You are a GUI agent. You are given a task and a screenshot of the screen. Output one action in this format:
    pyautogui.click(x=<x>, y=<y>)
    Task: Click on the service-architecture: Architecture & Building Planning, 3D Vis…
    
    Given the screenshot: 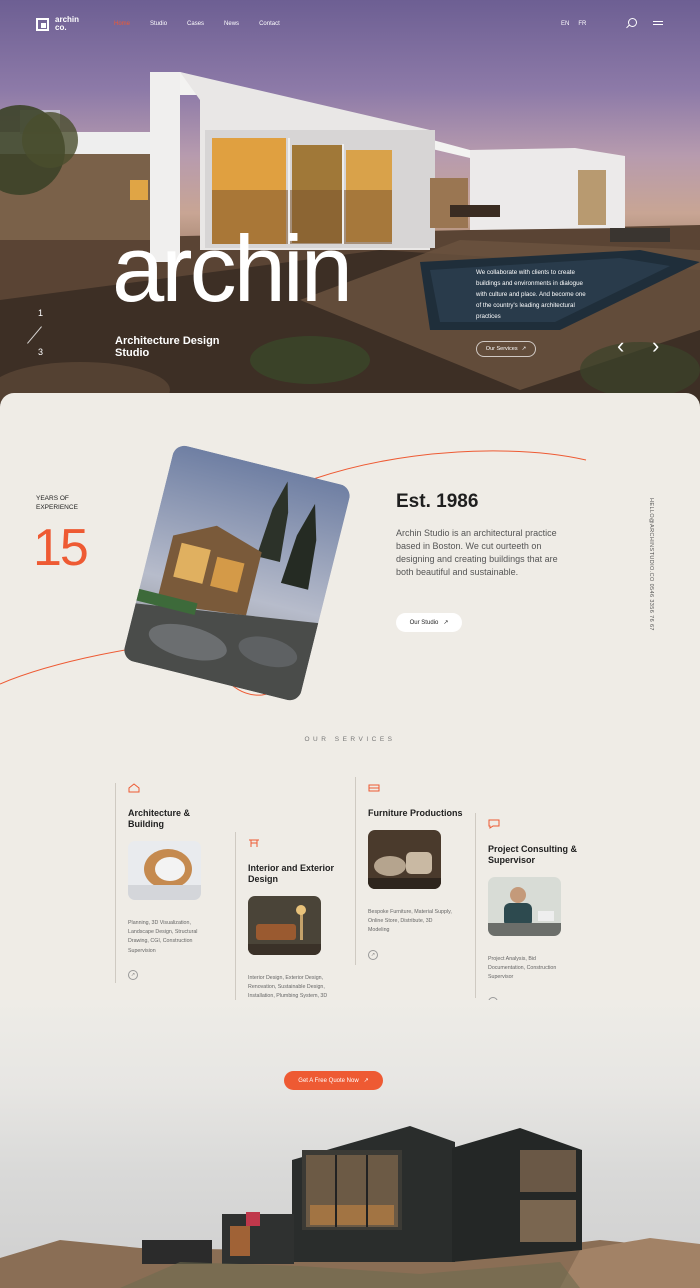 What is the action you would take?
    pyautogui.click(x=176, y=883)
    